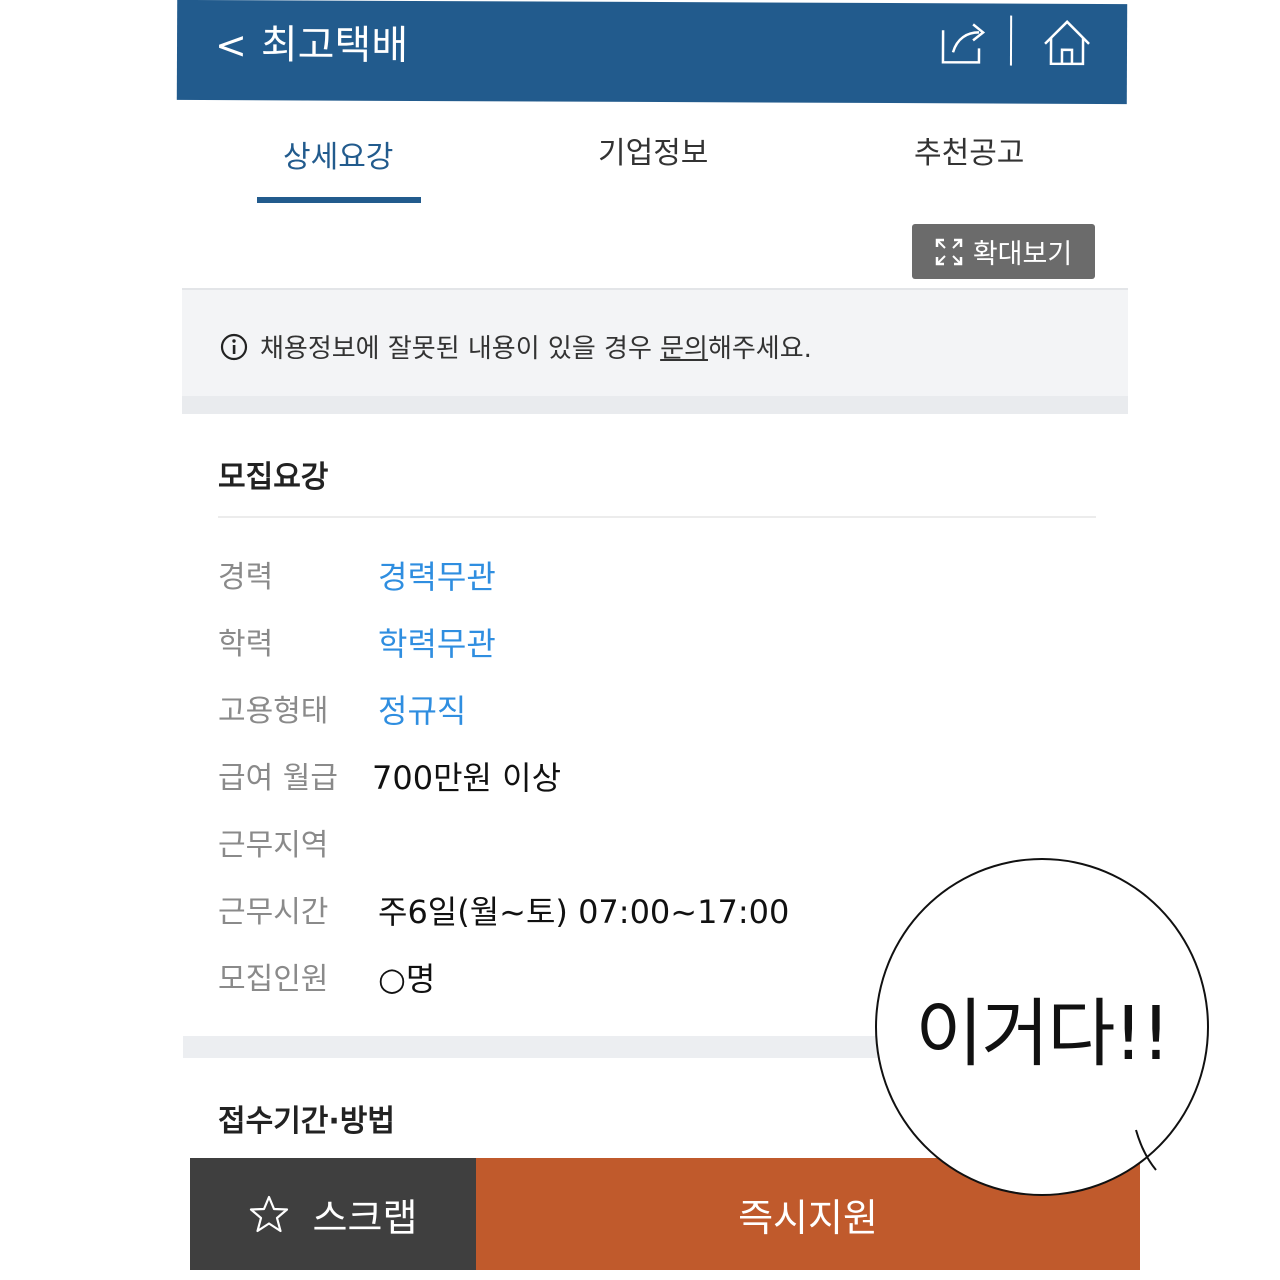 This screenshot has width=1280, height=1280. What do you see at coordinates (684, 349) in the screenshot?
I see `inquiry-link: 문의` at bounding box center [684, 349].